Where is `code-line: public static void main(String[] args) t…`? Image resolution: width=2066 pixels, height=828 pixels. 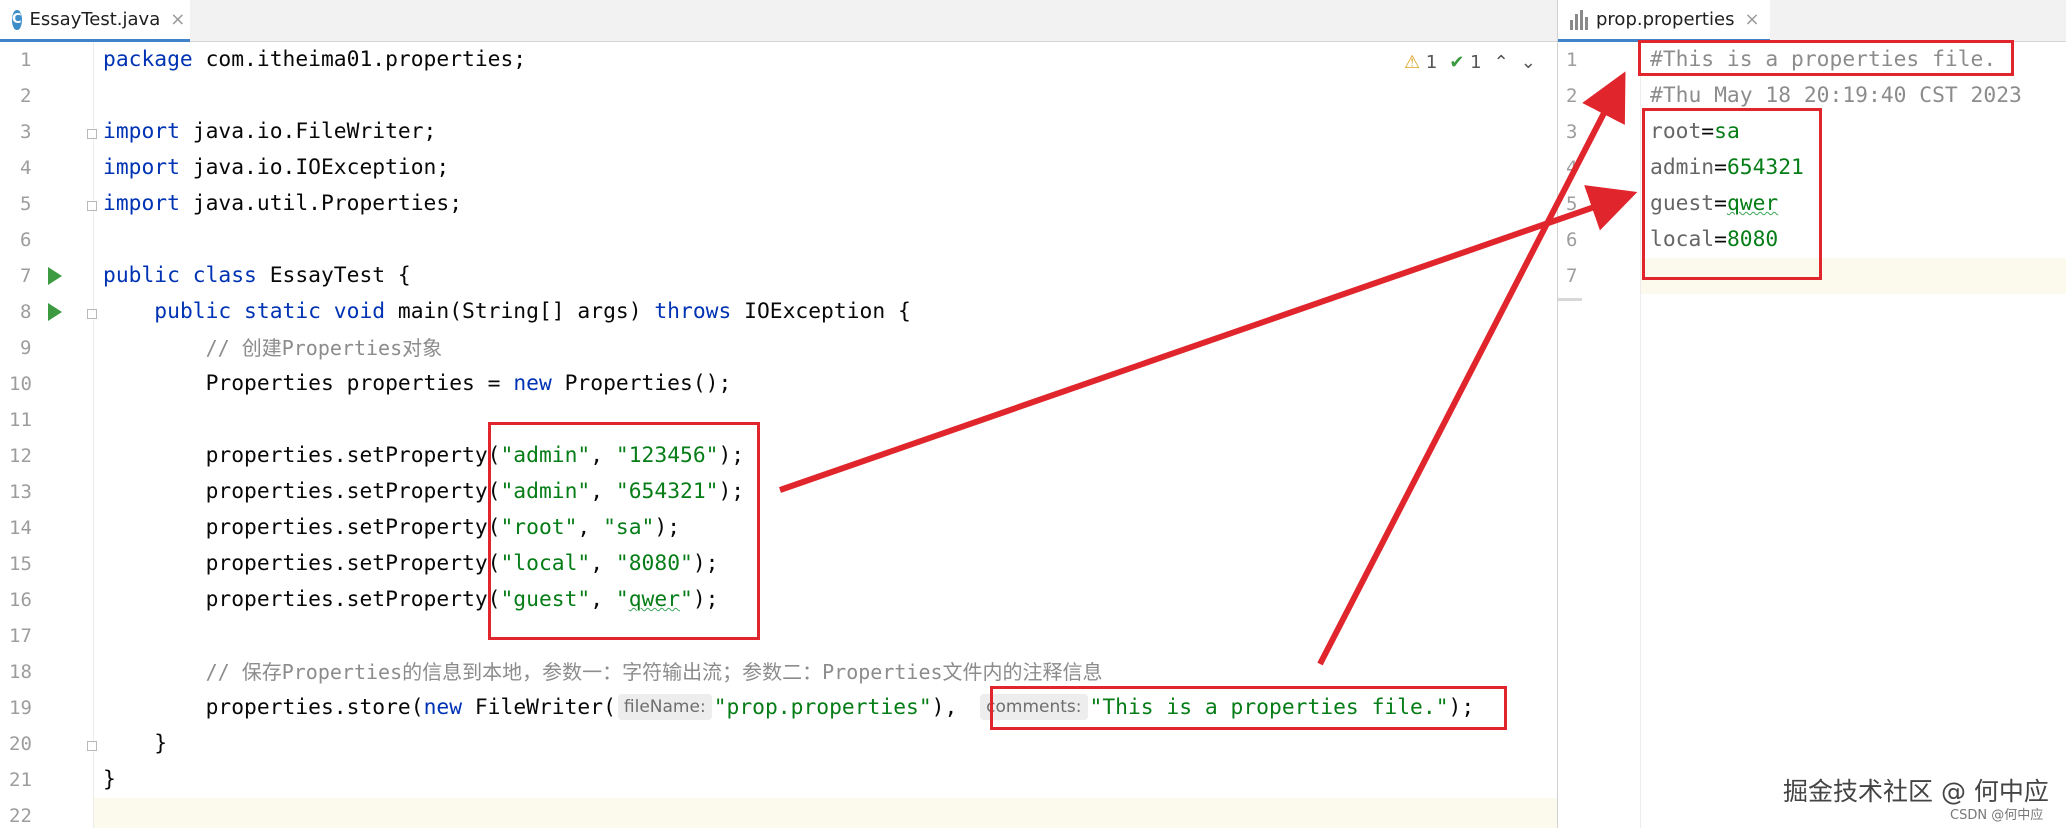
code-line: public static void main(String[] args) t… is located at coordinates (507, 312).